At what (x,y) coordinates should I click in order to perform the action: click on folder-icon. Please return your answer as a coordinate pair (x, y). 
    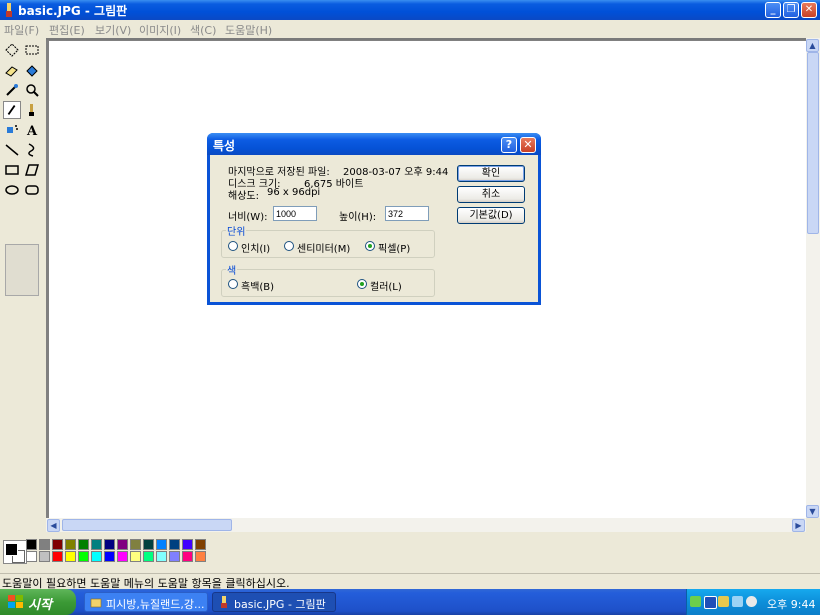
    Looking at the image, I should click on (96, 603).